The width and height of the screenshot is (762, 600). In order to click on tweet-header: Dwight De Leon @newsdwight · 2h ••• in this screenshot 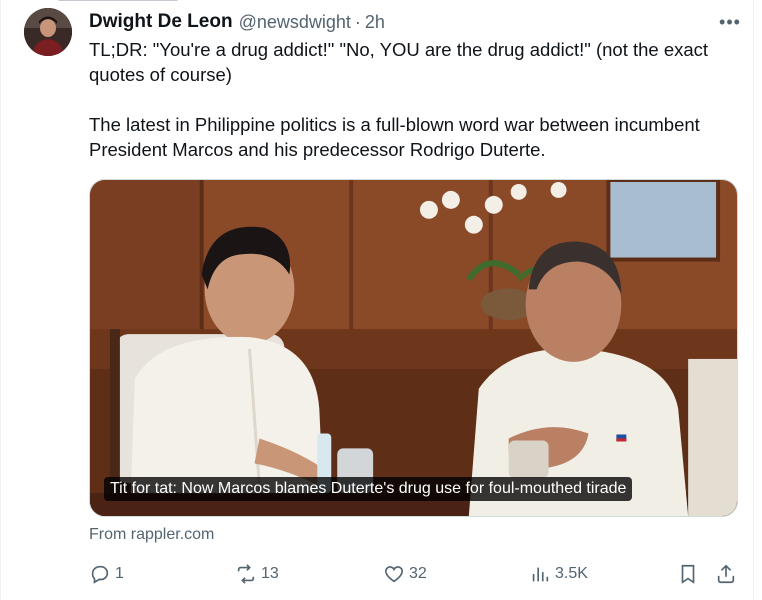, I will do `click(416, 22)`.